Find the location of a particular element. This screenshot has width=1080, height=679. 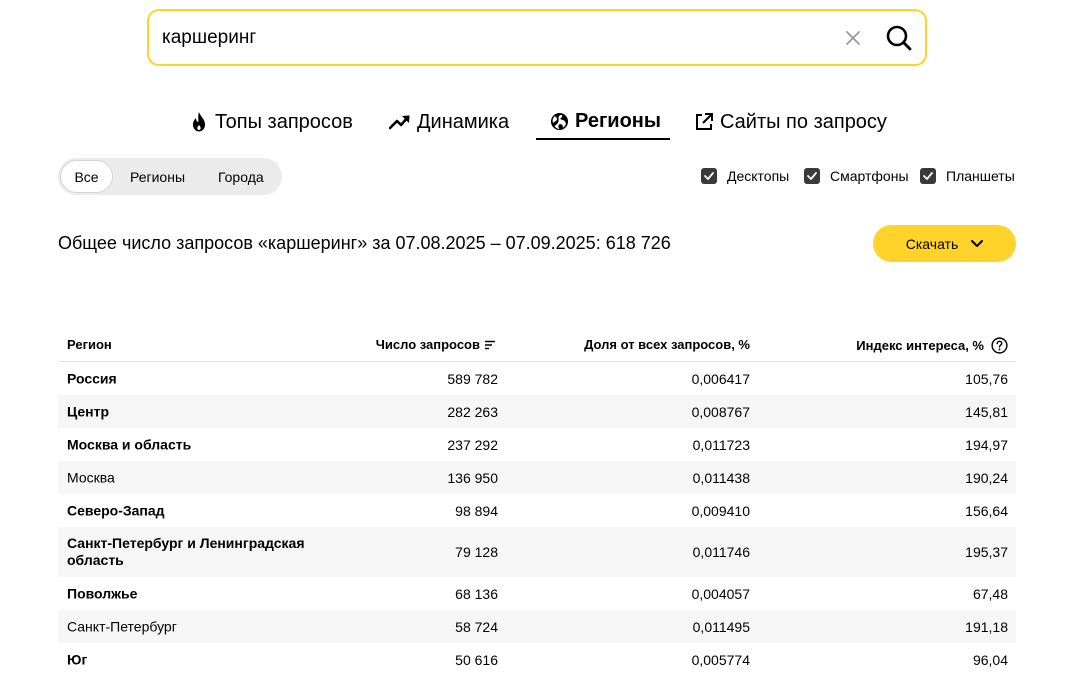

share-cell: 0,011723 is located at coordinates (721, 444).